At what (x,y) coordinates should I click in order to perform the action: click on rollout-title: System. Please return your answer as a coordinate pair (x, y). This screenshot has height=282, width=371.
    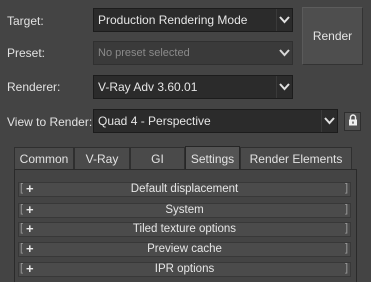
    Looking at the image, I should click on (184, 210).